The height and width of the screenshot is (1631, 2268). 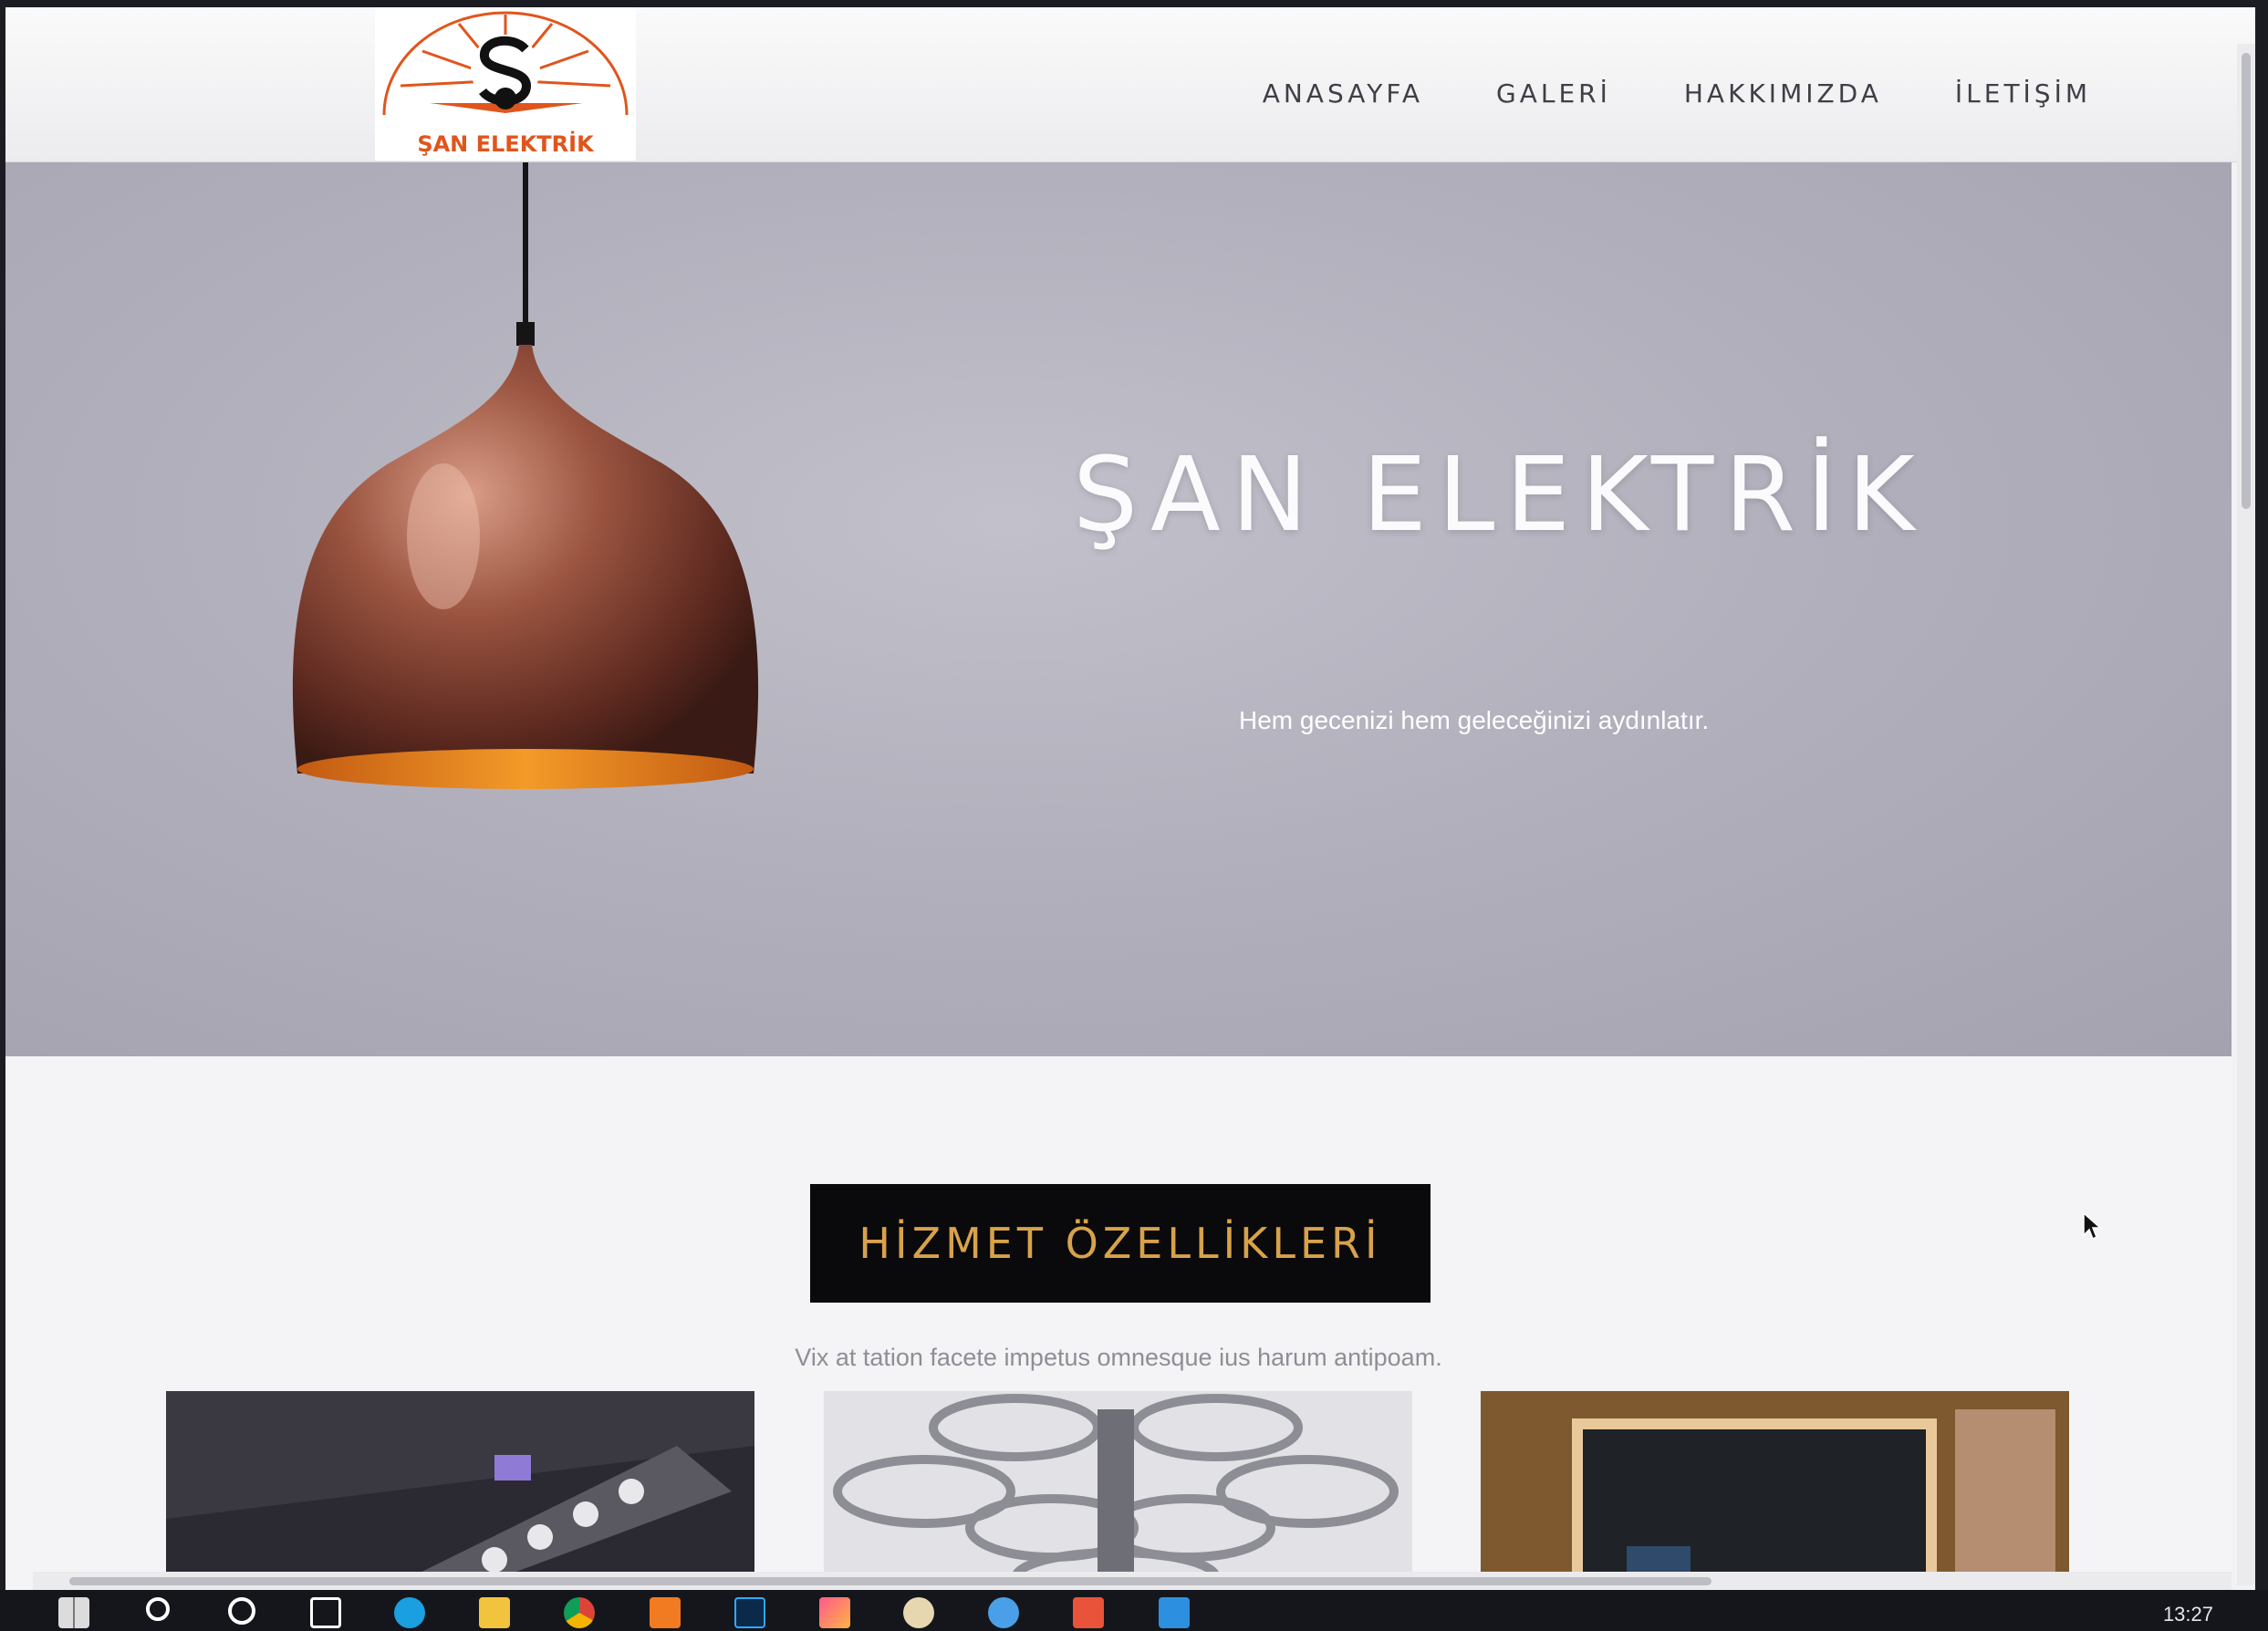 I want to click on service-card-chandelier, so click(x=1118, y=1490).